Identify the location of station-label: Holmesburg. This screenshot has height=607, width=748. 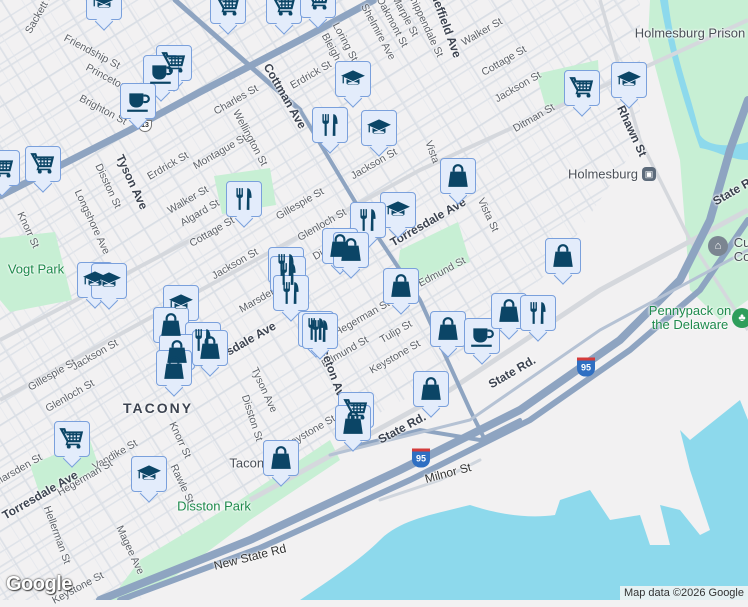
(603, 174).